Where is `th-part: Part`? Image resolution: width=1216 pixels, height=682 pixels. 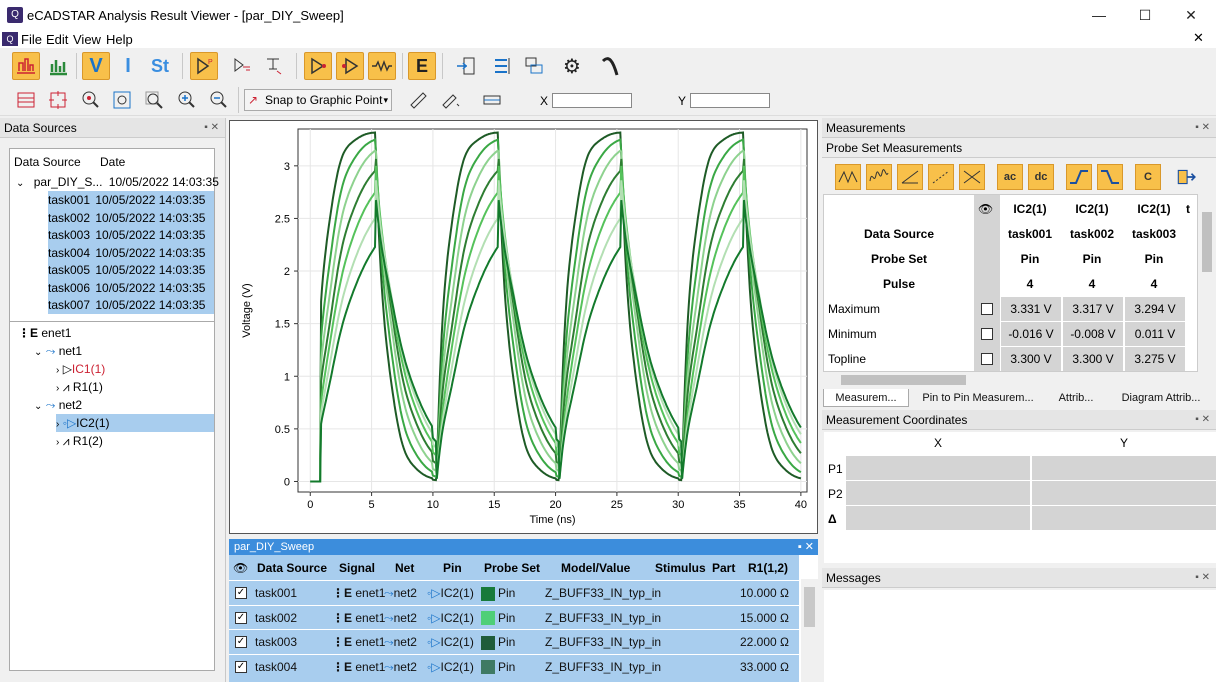
th-part: Part is located at coordinates (723, 568).